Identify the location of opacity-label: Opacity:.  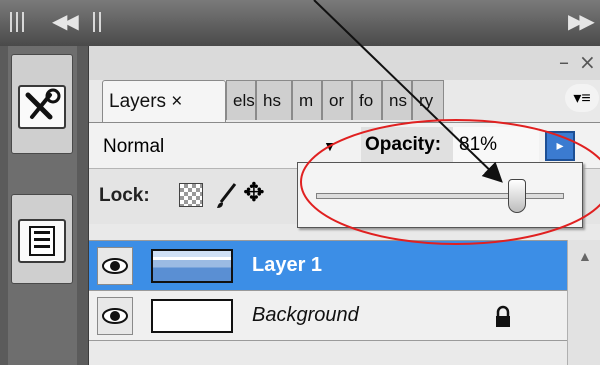
(407, 146).